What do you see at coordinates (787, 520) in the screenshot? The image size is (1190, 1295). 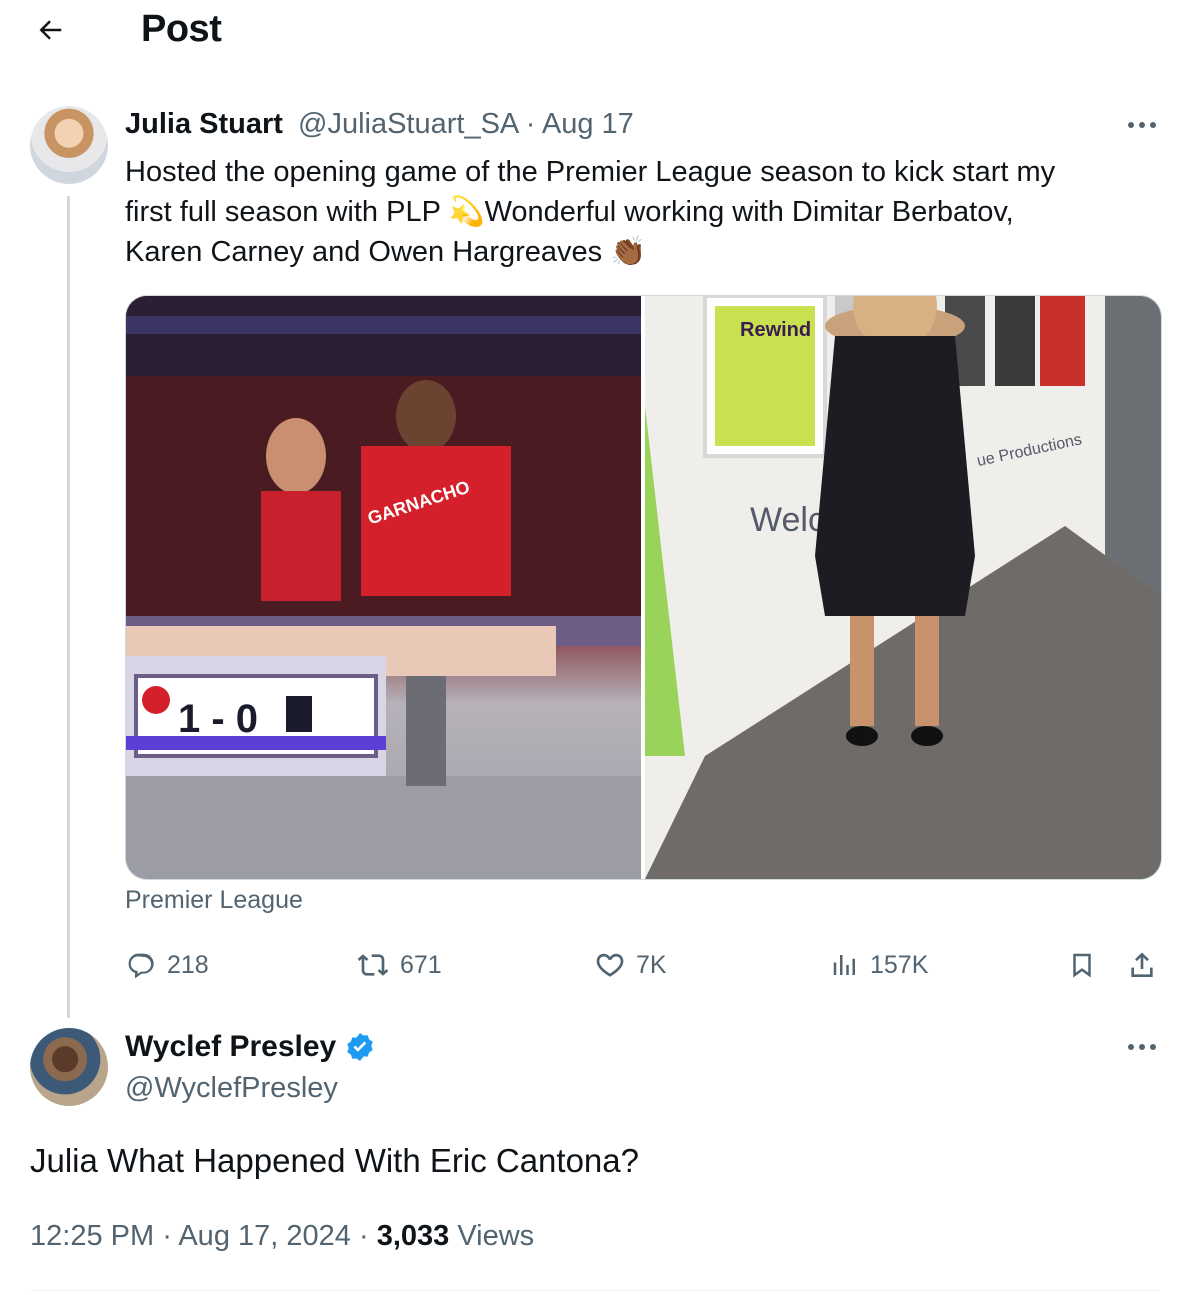 I see `wall-text: Welc` at bounding box center [787, 520].